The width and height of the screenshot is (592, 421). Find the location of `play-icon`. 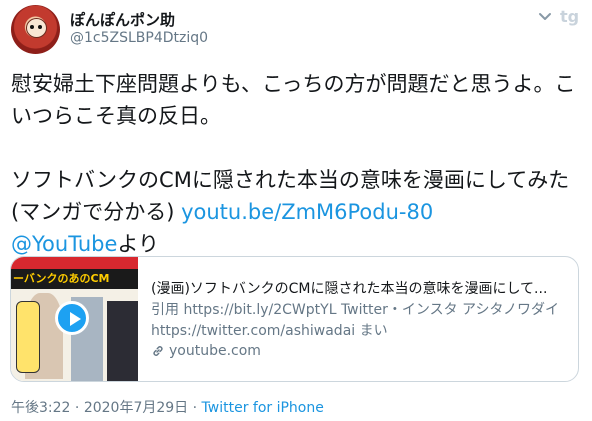

play-icon is located at coordinates (72, 318).